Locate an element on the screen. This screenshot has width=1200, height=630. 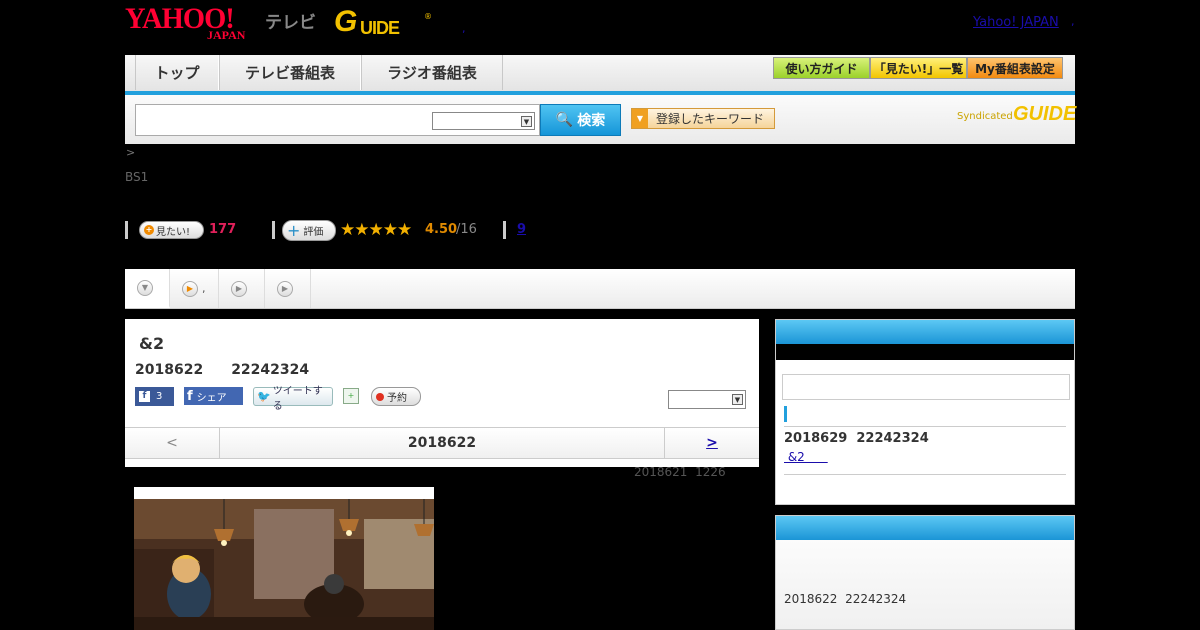
tab-2-suffix: , is located at coordinates (204, 288).